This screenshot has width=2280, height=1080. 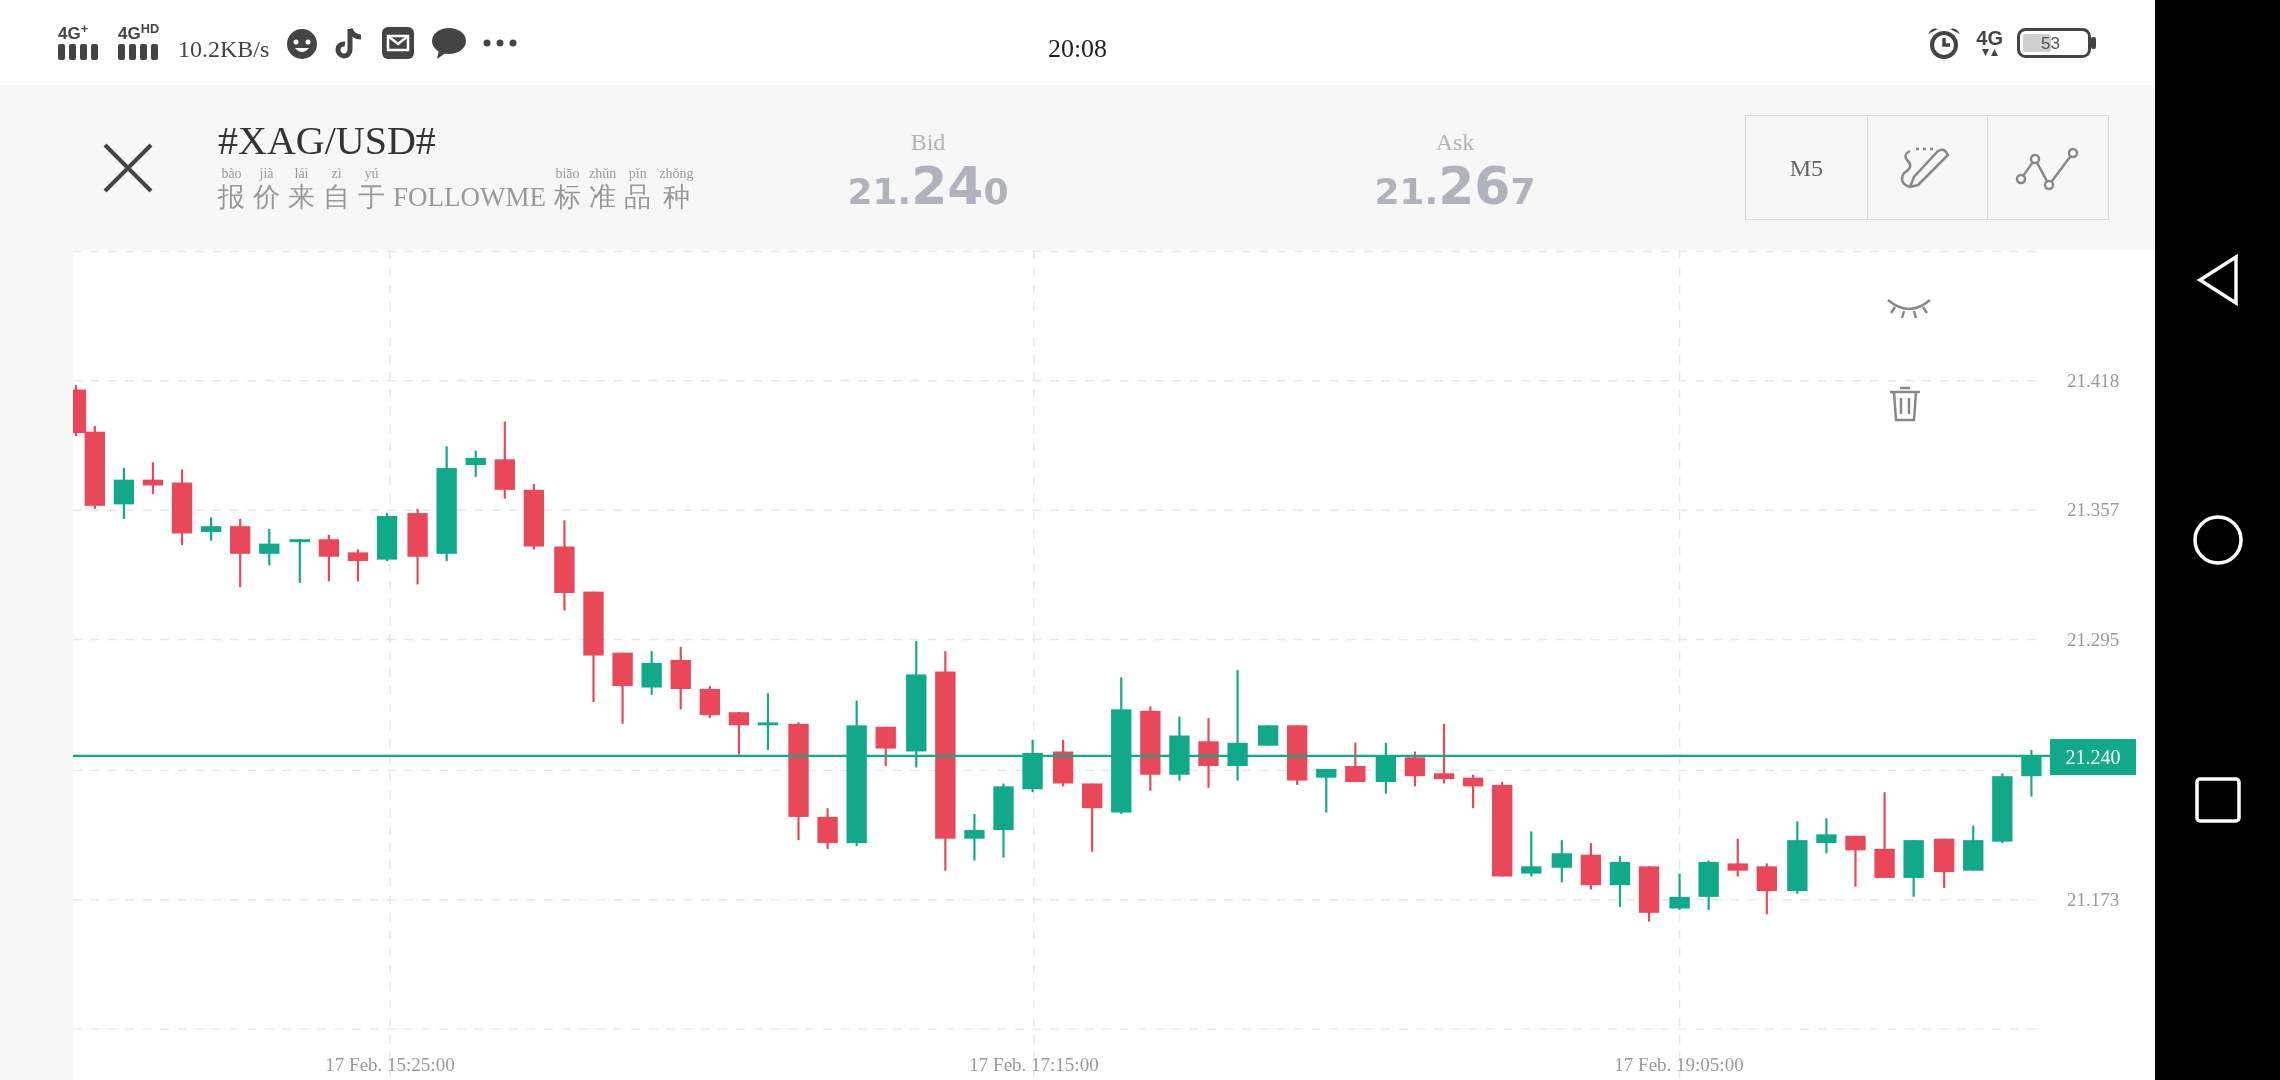 What do you see at coordinates (73, 33) in the screenshot?
I see `network-type: 4G$^{+}$` at bounding box center [73, 33].